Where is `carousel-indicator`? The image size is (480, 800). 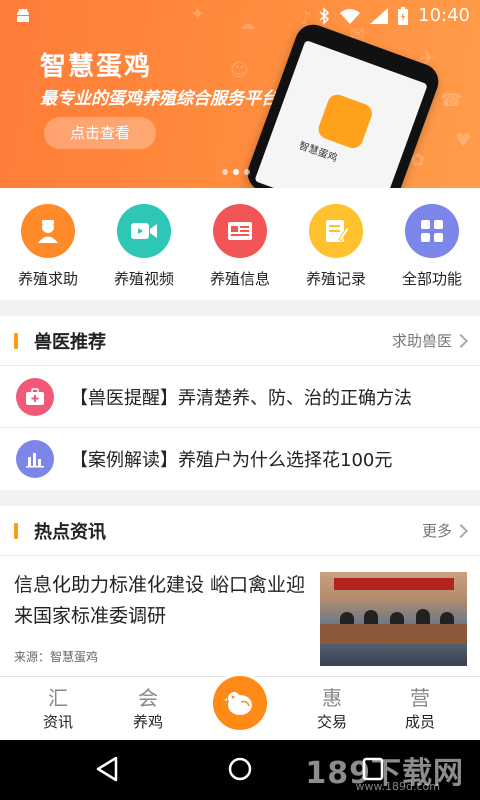 carousel-indicator is located at coordinates (236, 172).